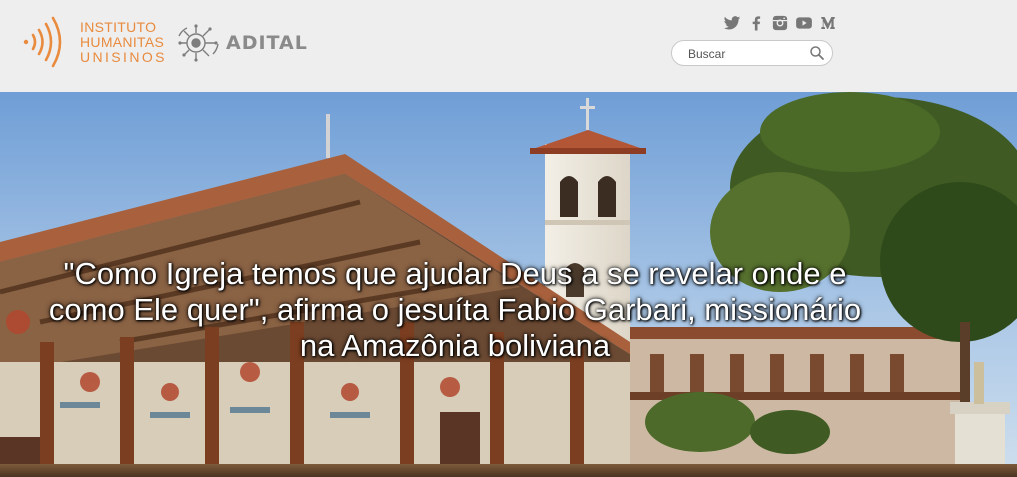 The image size is (1017, 477). What do you see at coordinates (198, 43) in the screenshot?
I see `adital-emblem-icon` at bounding box center [198, 43].